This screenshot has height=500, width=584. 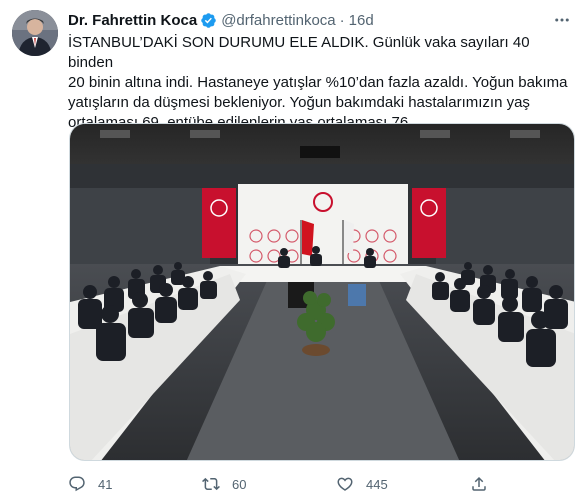 I want to click on reply-button: 41, so click(x=90, y=484).